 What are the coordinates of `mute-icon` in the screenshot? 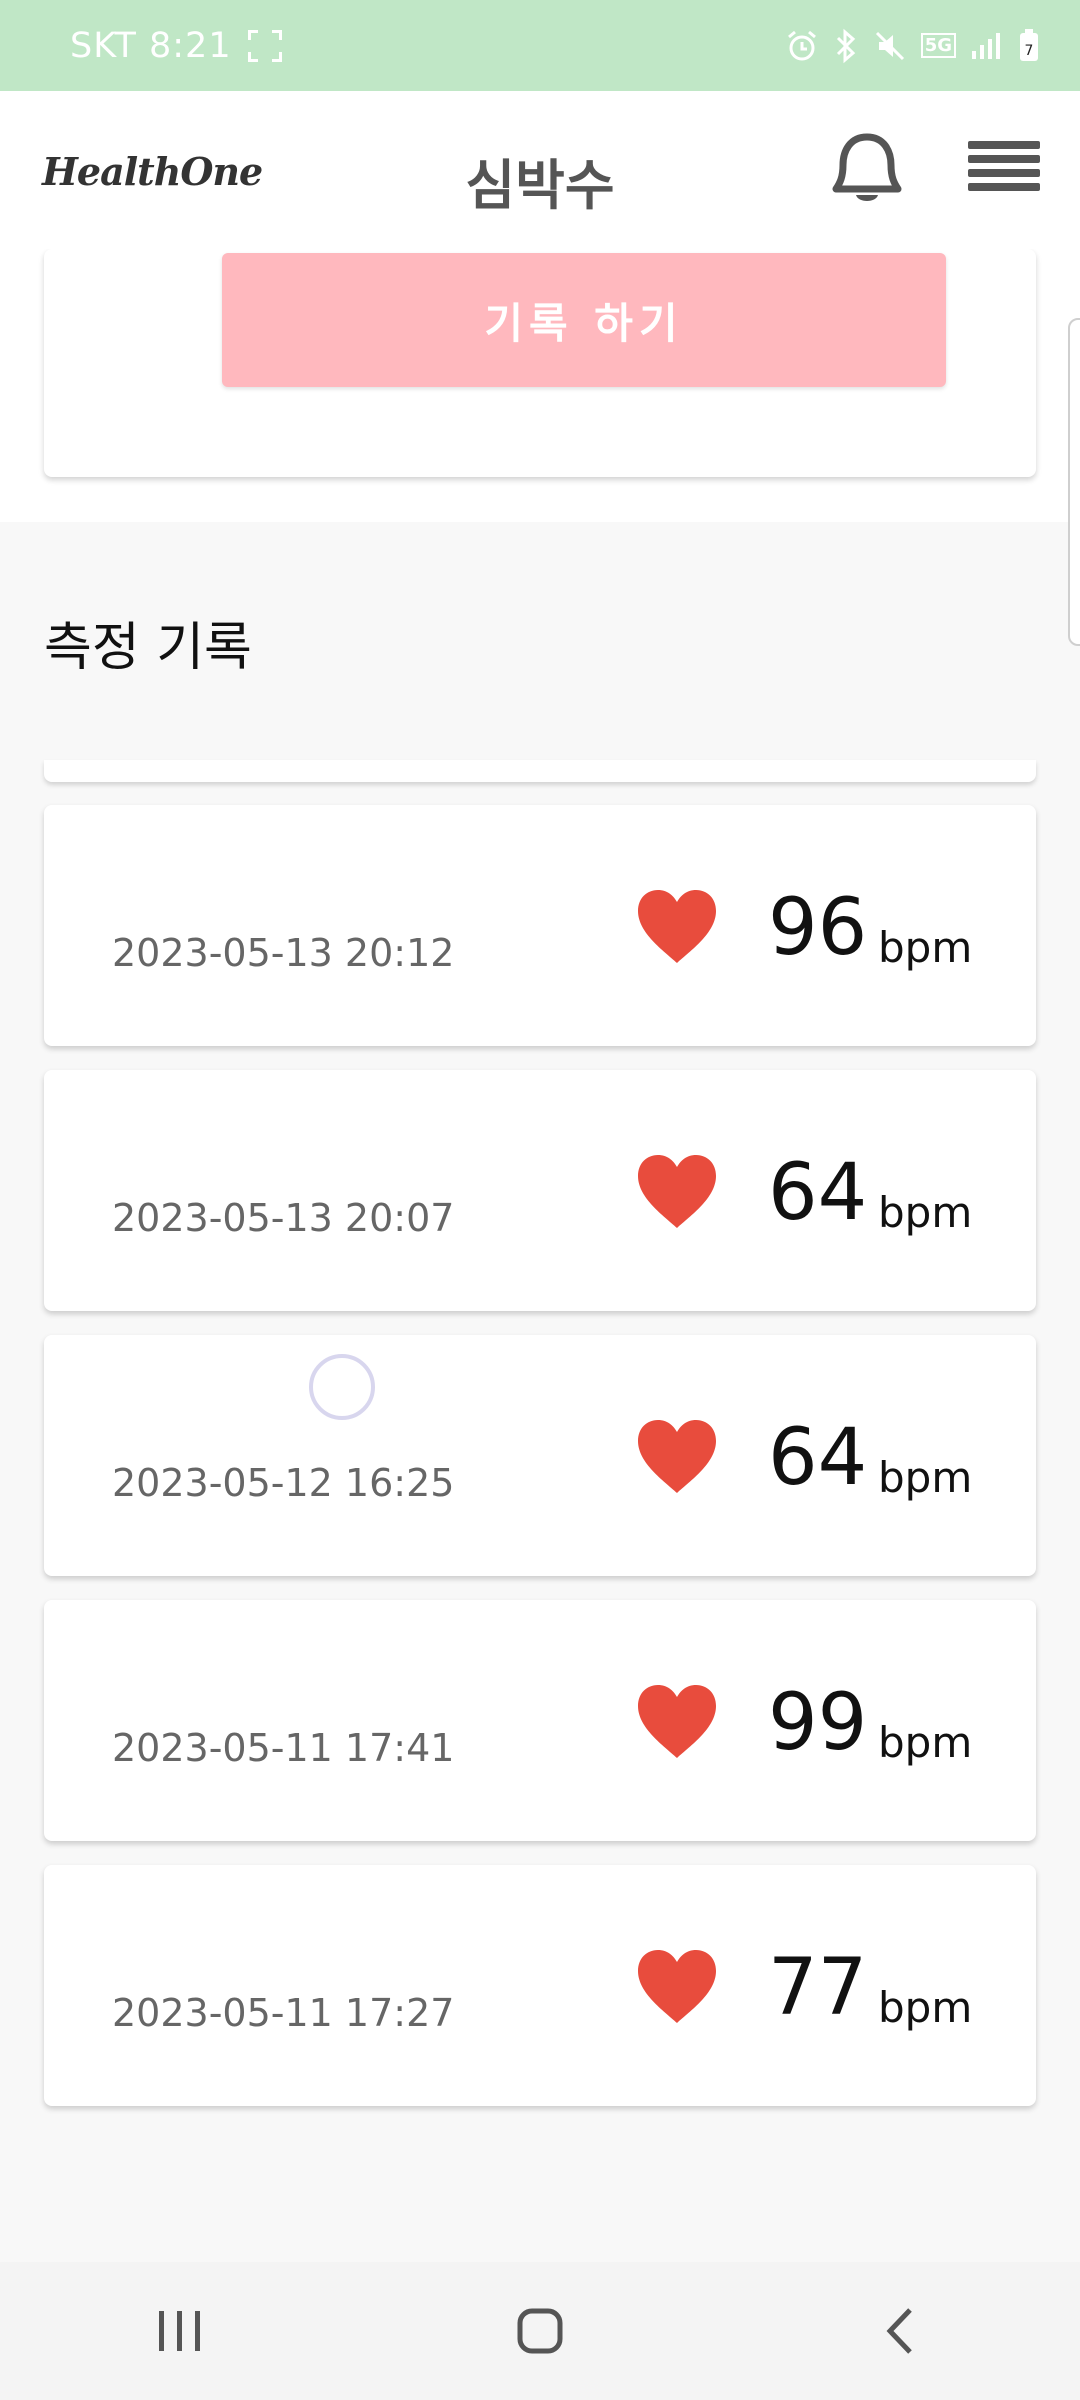 It's located at (889, 45).